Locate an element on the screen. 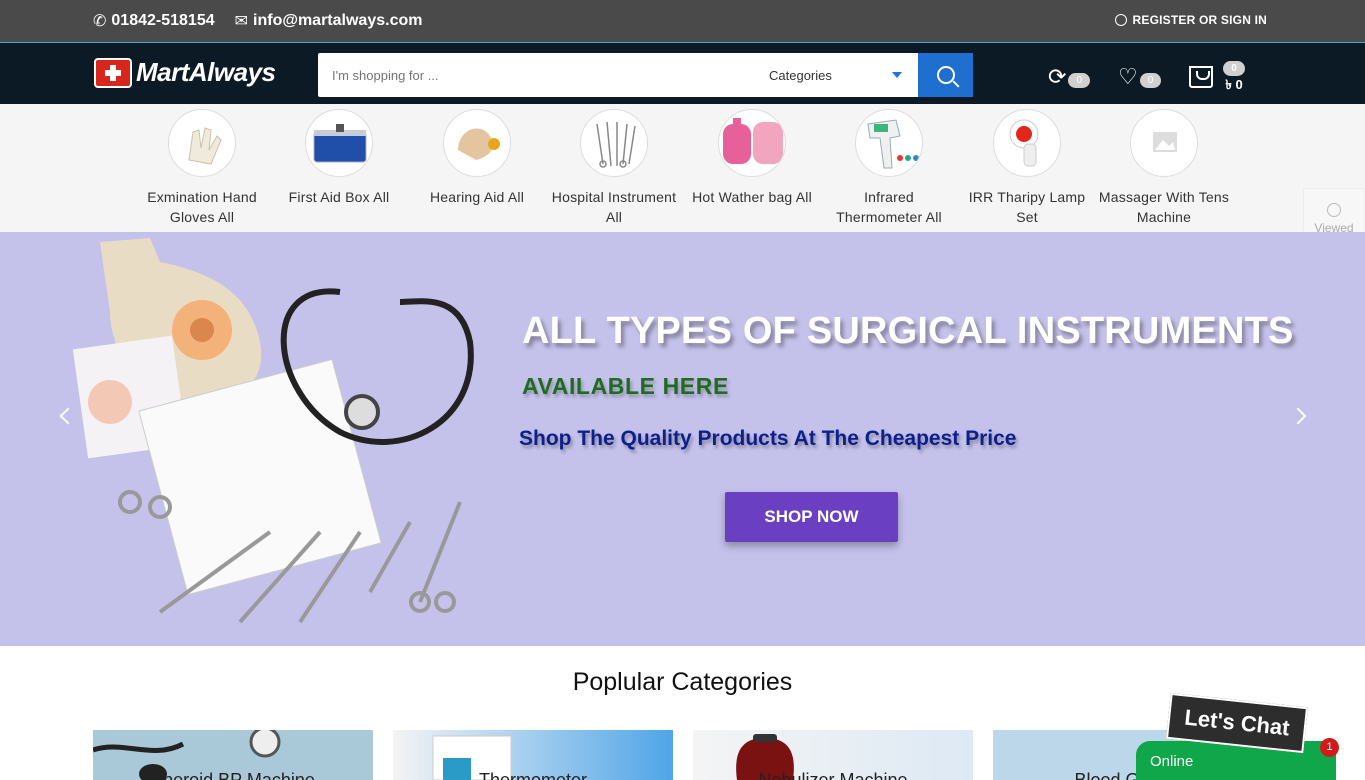  header-actions: ⟳ 0 ♡ 0 0 ৳ 0 is located at coordinates (1146, 76).